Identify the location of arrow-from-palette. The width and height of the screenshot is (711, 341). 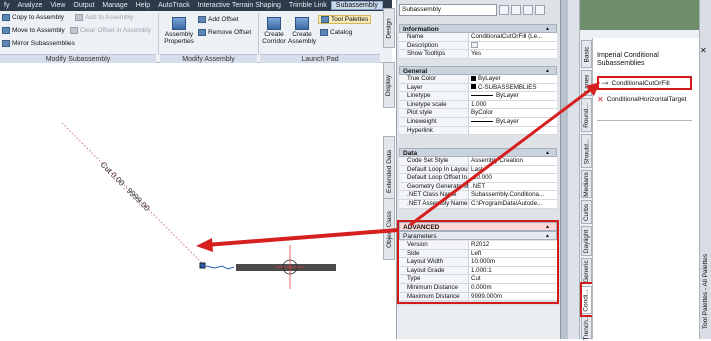
(504, 154).